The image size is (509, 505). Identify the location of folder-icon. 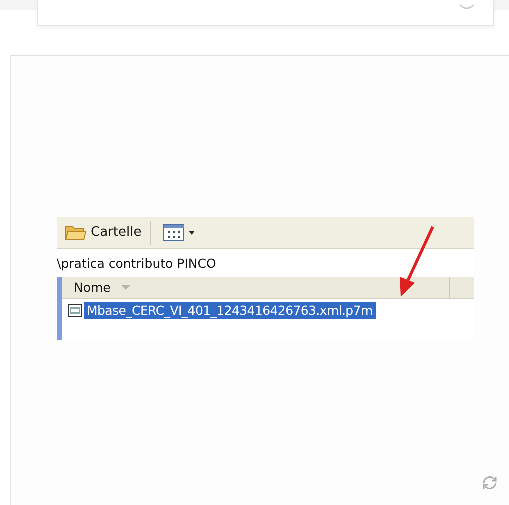
(76, 233).